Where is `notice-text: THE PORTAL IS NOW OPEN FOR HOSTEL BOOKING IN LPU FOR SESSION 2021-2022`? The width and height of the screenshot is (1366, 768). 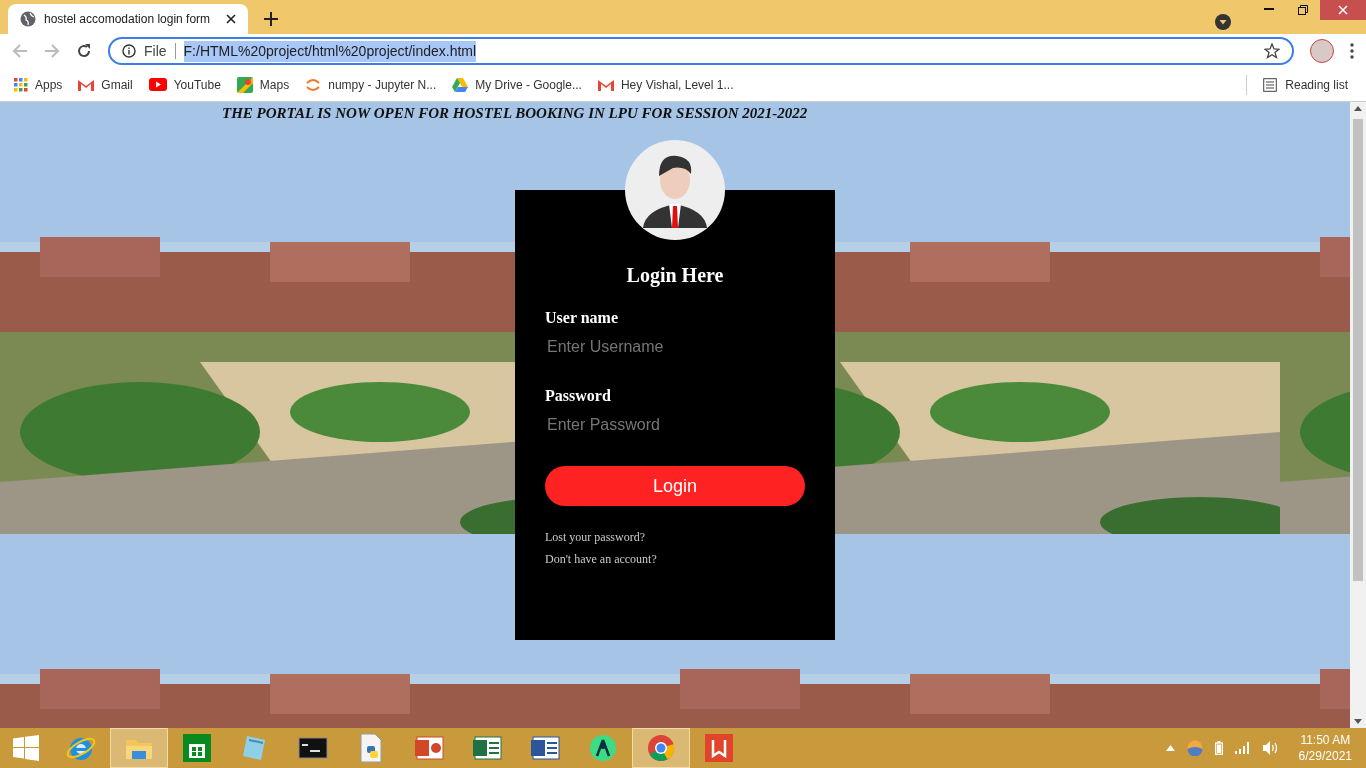
notice-text: THE PORTAL IS NOW OPEN FOR HOSTEL BOOKING IN LPU FOR SESSION 2021-2022 is located at coordinates (515, 113).